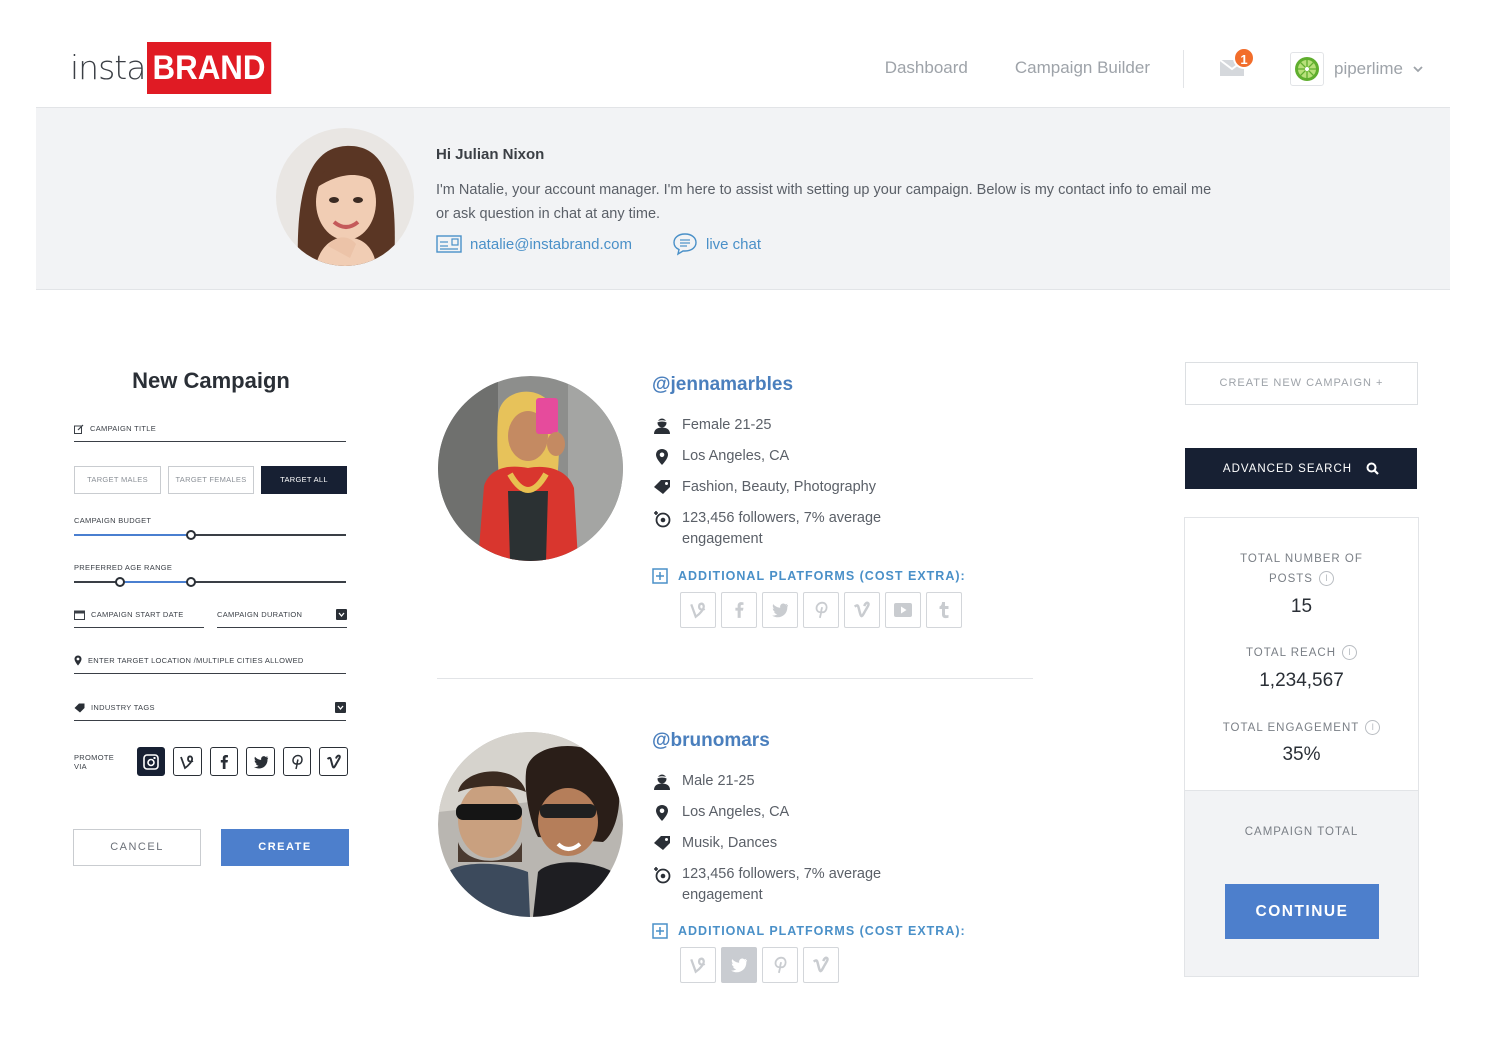 Image resolution: width=1500 pixels, height=1050 pixels. Describe the element at coordinates (94, 761) in the screenshot. I see `promote-via-label: Promote via` at that location.